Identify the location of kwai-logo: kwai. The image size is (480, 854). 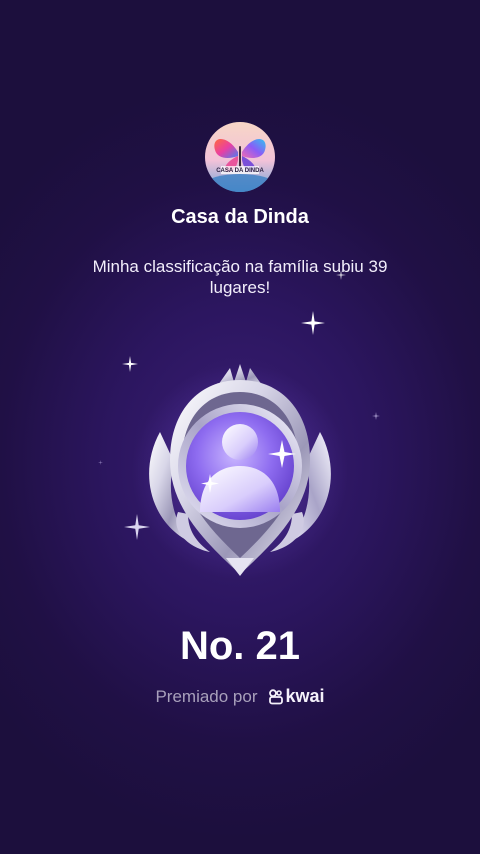
(296, 696).